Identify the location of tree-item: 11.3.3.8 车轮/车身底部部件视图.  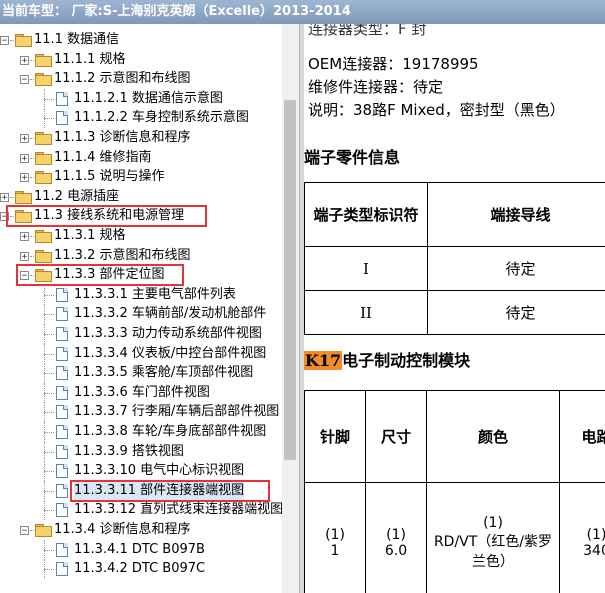
(141, 432).